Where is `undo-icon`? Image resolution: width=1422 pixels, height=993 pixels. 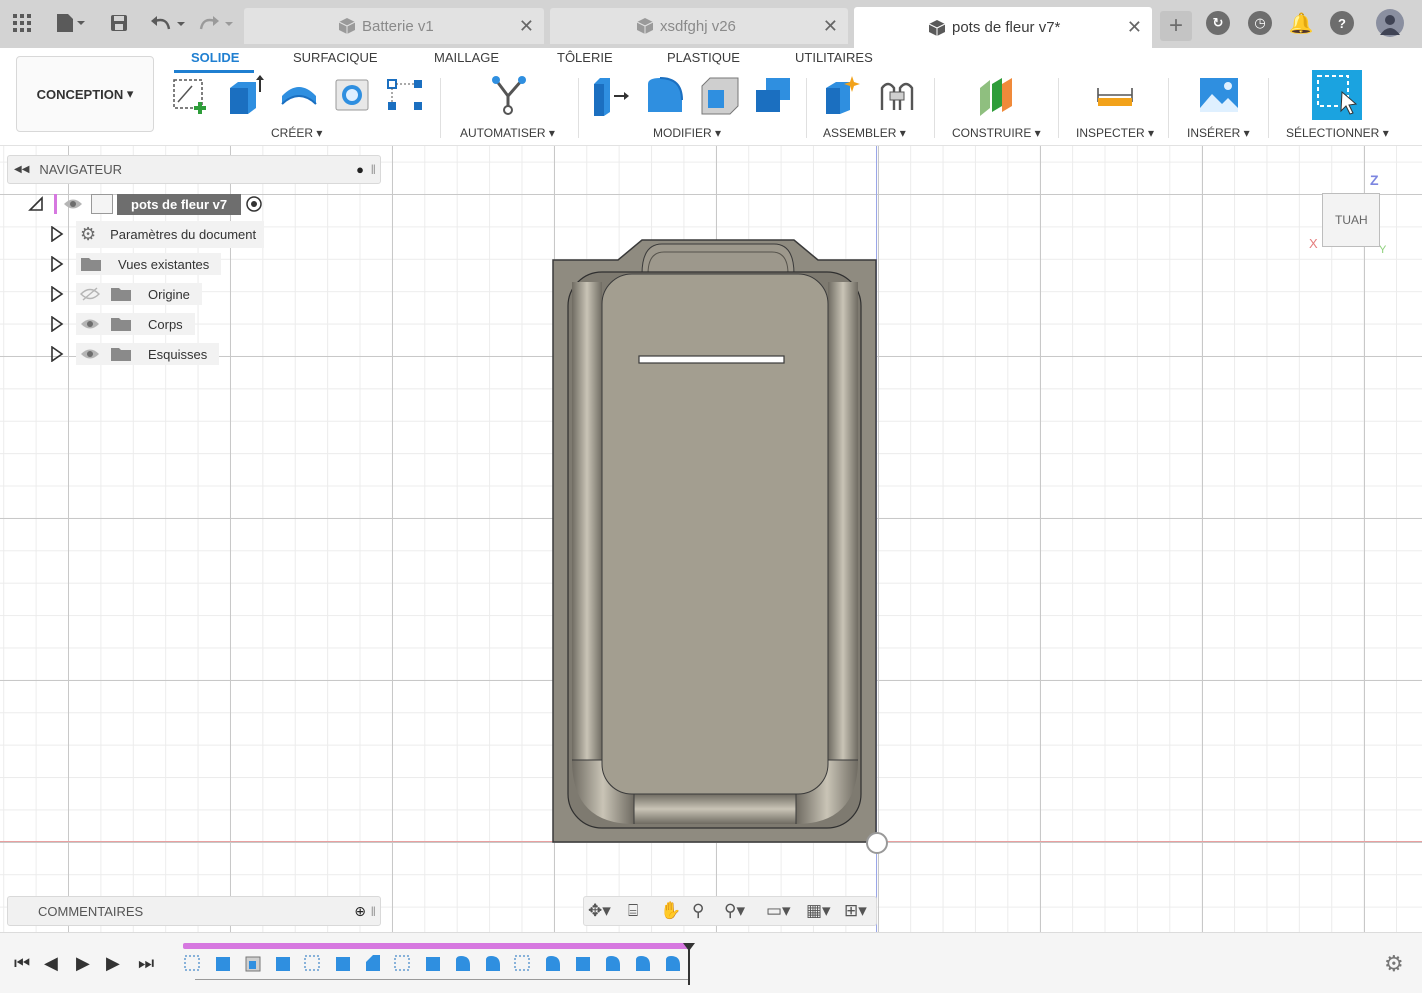 undo-icon is located at coordinates (168, 23).